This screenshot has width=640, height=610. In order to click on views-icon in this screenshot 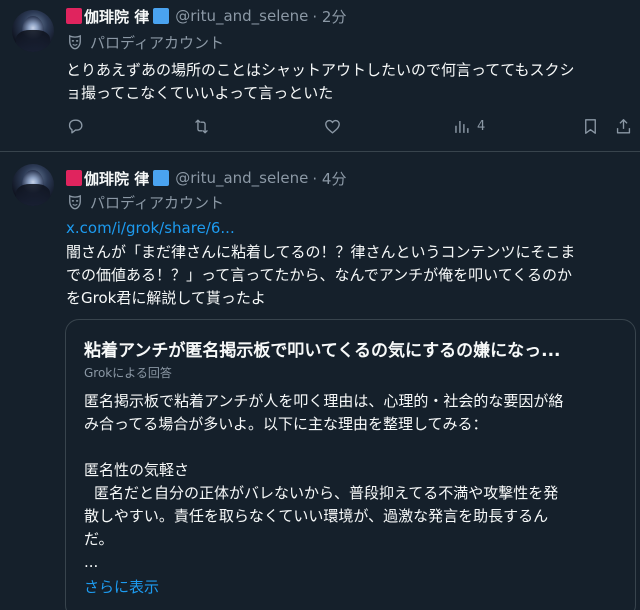, I will do `click(462, 126)`.